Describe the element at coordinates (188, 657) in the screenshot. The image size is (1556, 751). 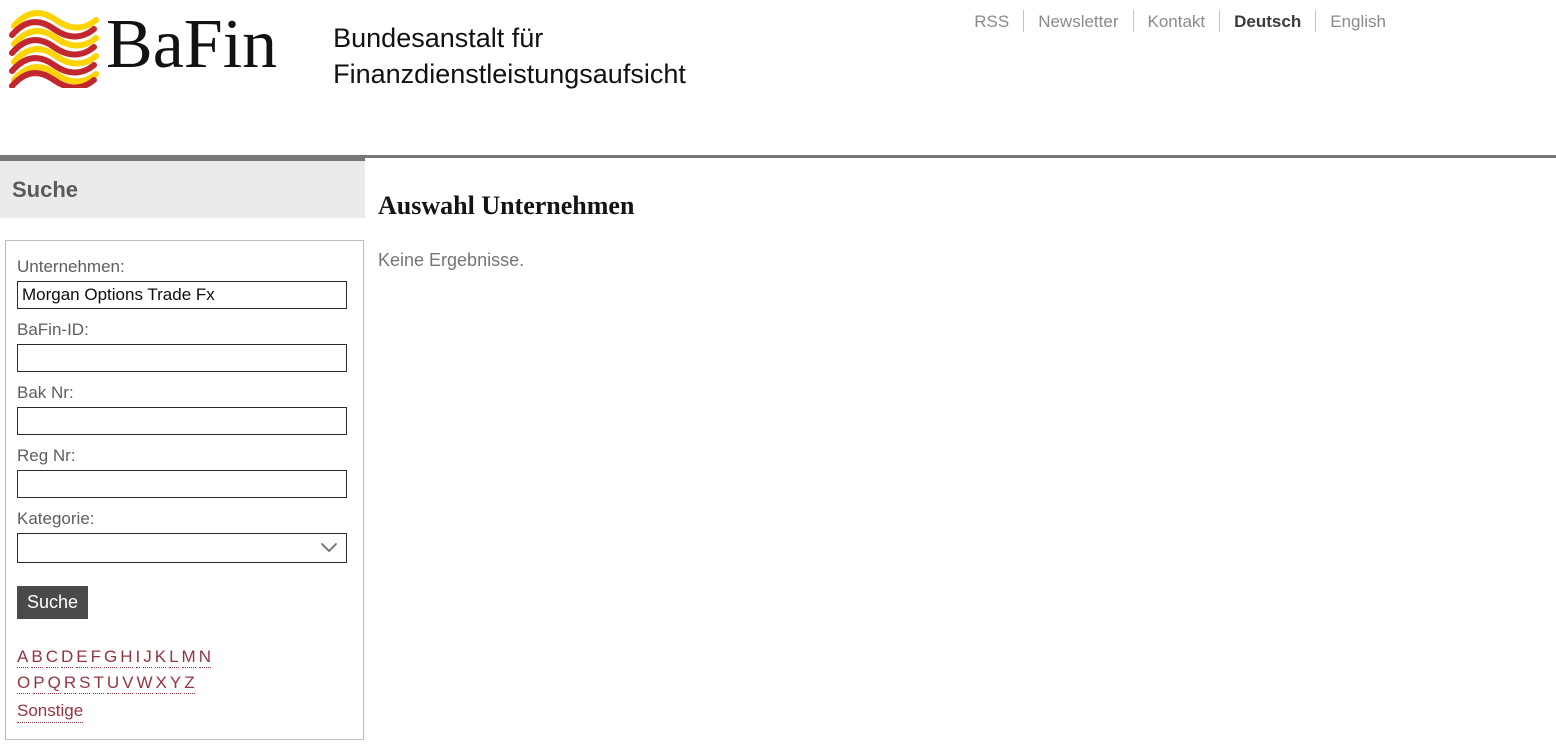
I see `alpha-link-m: M` at that location.